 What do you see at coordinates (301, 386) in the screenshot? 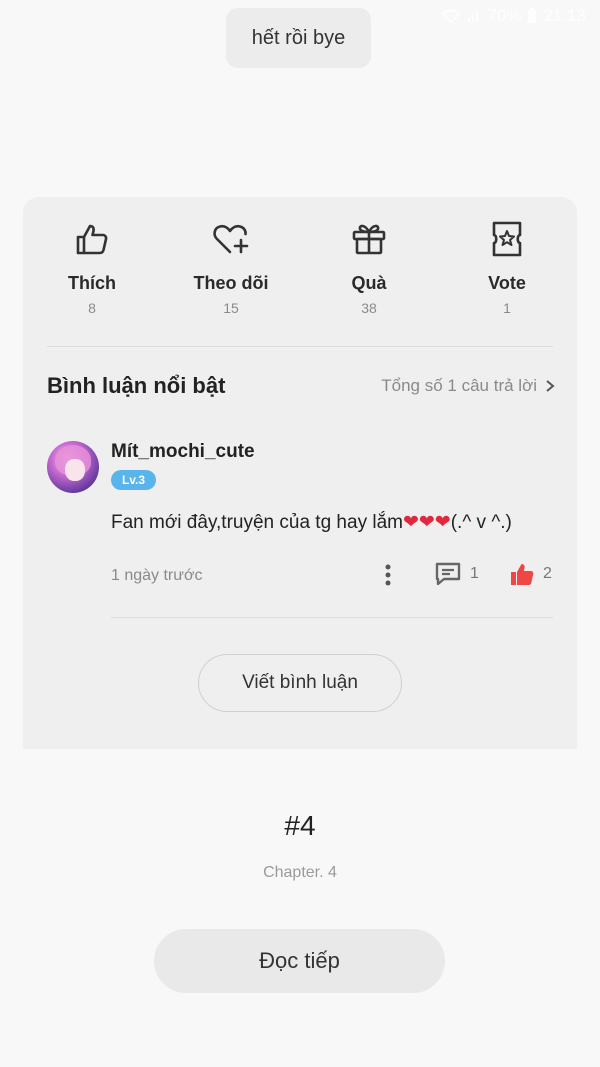
I see `comments-header: Bình luận nổi bật Tổng số 1 câu trả lời` at bounding box center [301, 386].